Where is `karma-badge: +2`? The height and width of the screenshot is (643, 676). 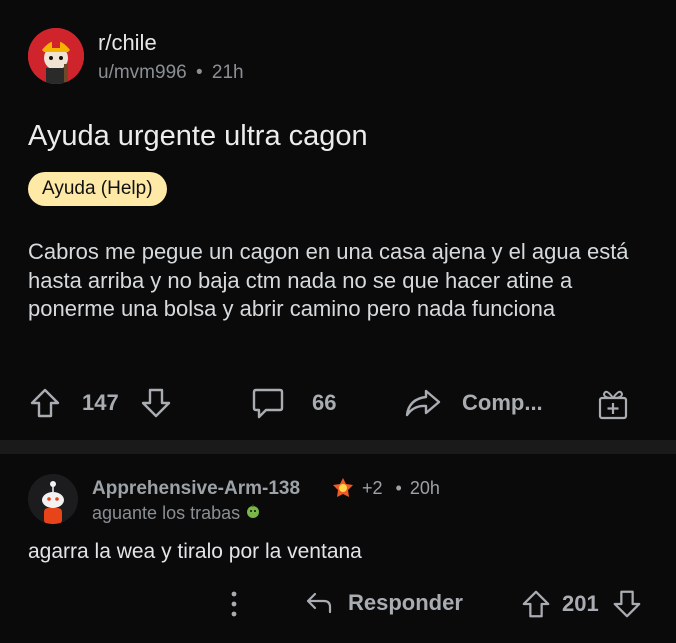
karma-badge: +2 is located at coordinates (372, 488).